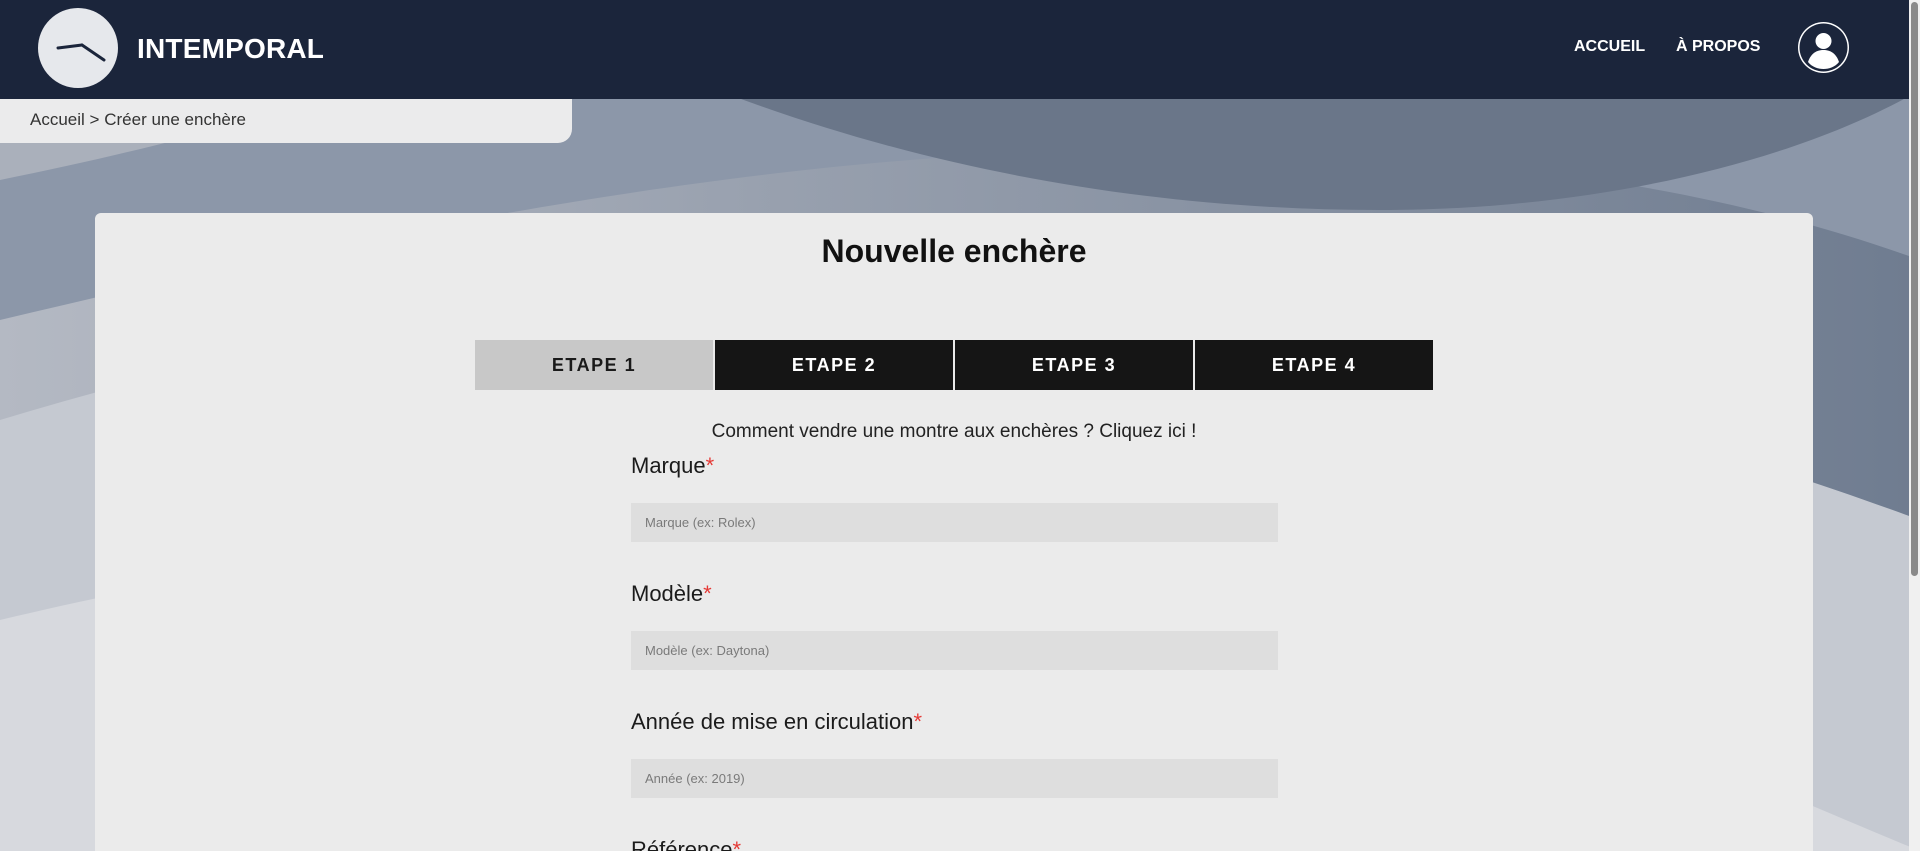 This screenshot has width=1920, height=851. Describe the element at coordinates (1314, 365) in the screenshot. I see `tab-step-4: ETAPE 4` at that location.